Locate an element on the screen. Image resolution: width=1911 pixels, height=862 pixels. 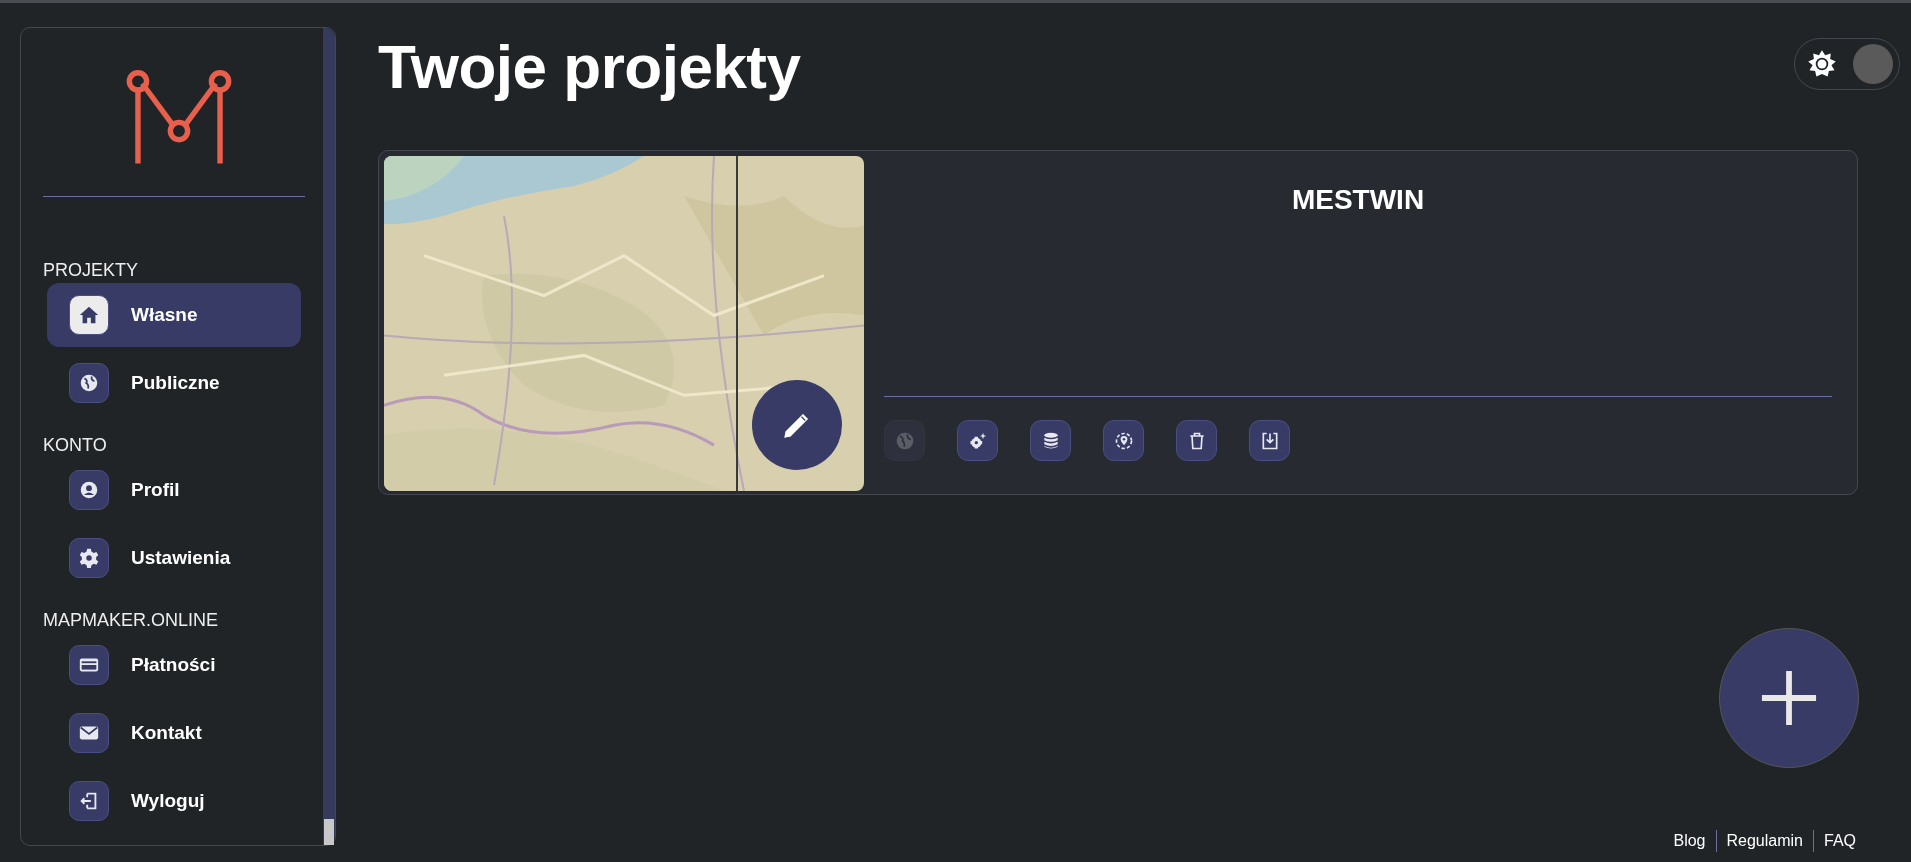
nav-item: Ustawienia is located at coordinates (174, 558).